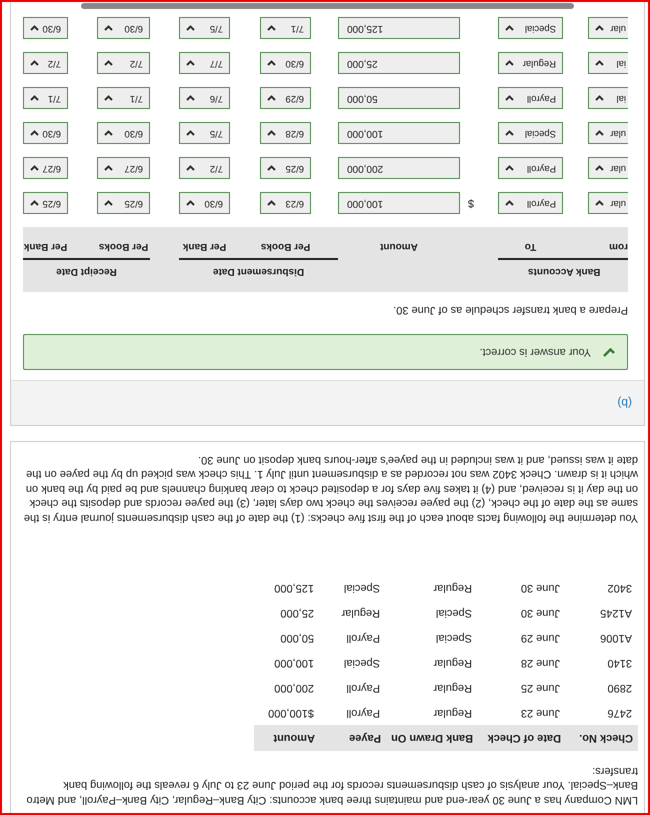  I want to click on table-cell-text: 200,000, so click(294, 688).